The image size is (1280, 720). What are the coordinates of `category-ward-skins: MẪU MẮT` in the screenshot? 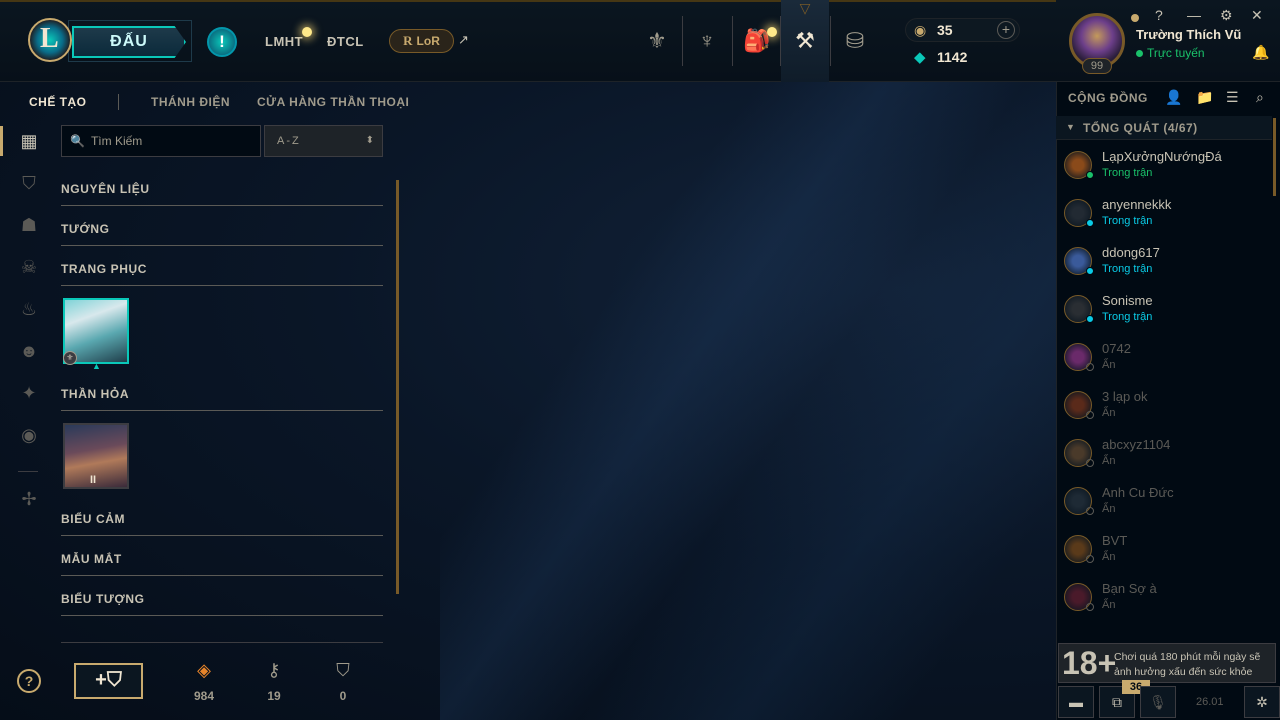 It's located at (222, 564).